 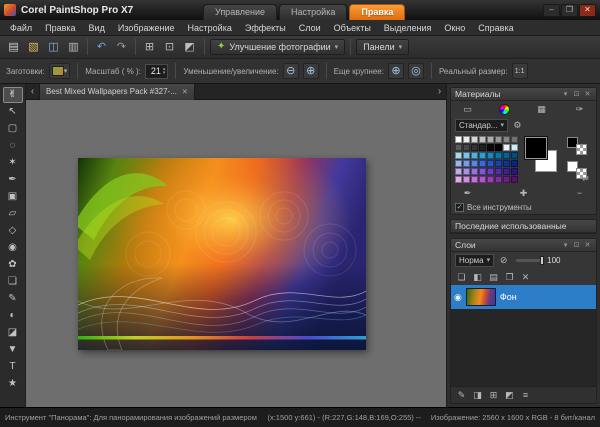 What do you see at coordinates (117, 91) in the screenshot?
I see `document-tab: Best Mixed Wallpapers Pack #327-... ✕` at bounding box center [117, 91].